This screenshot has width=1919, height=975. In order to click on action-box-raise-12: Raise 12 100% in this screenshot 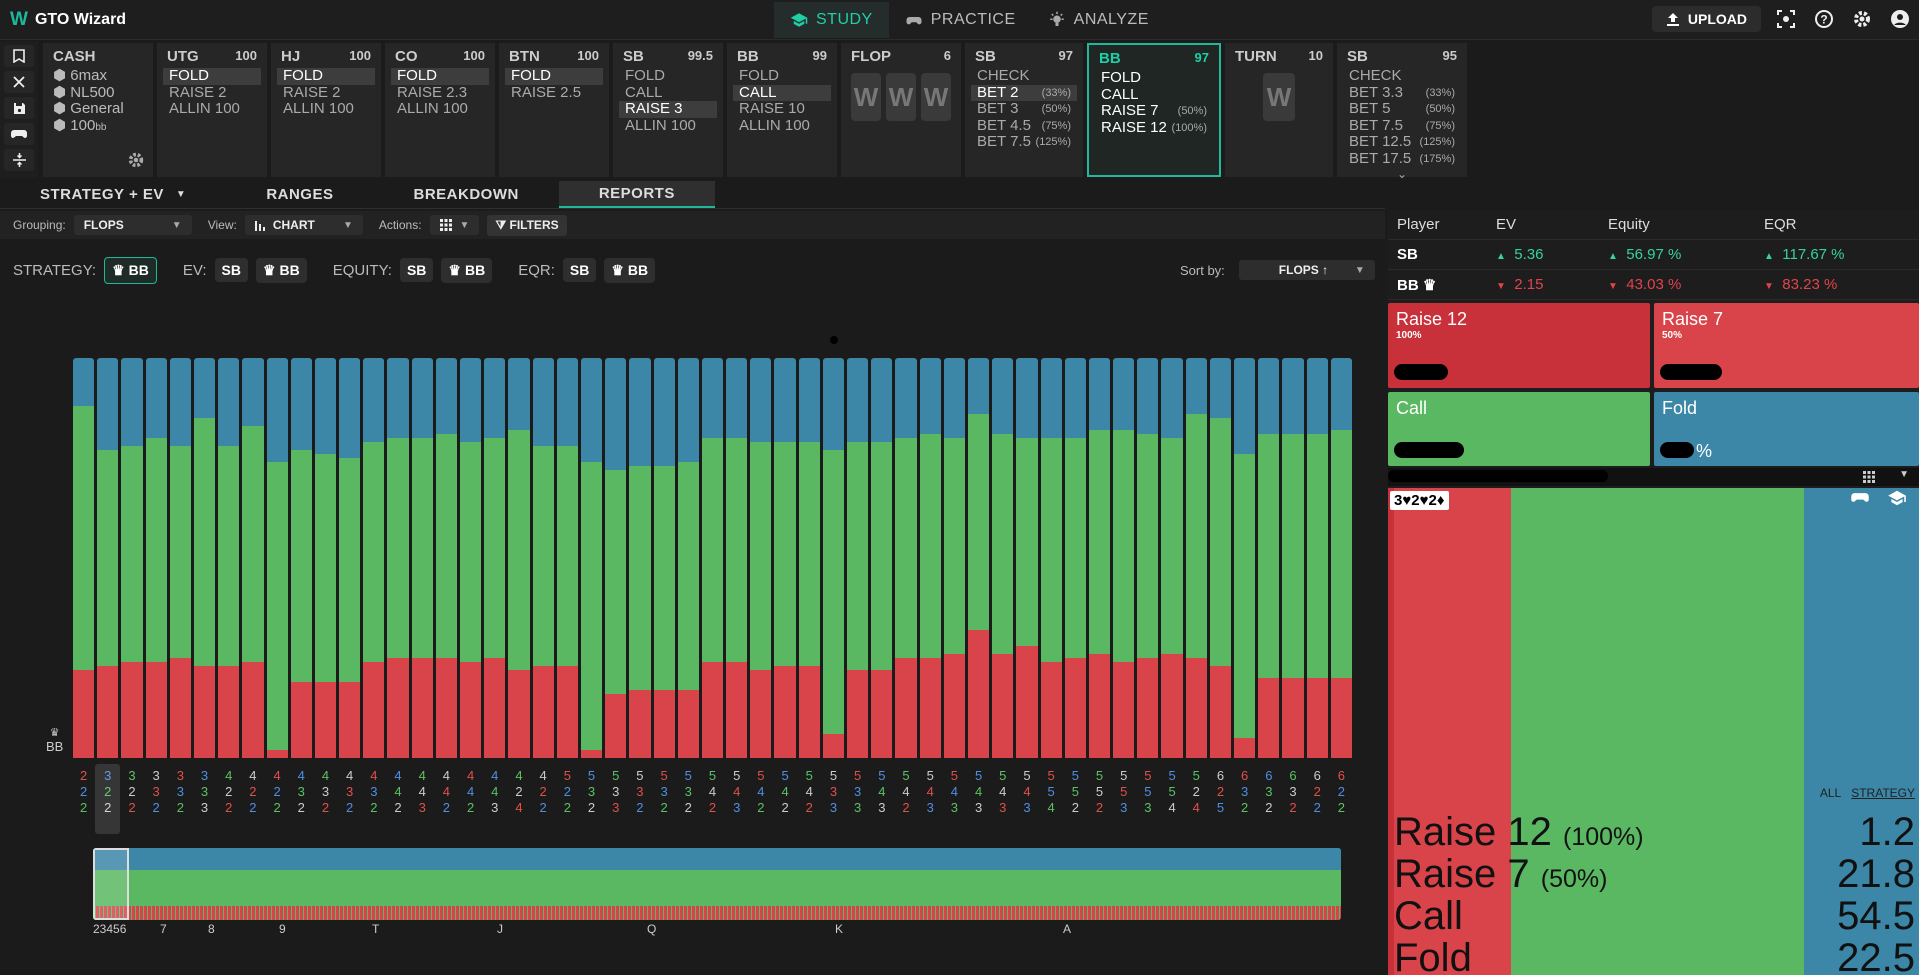, I will do `click(1519, 345)`.